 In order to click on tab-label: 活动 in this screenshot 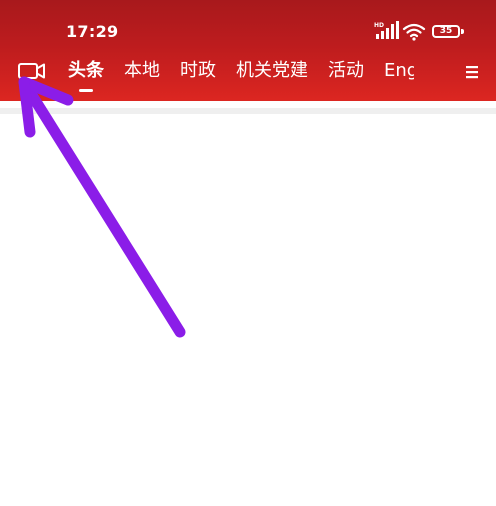, I will do `click(346, 70)`.